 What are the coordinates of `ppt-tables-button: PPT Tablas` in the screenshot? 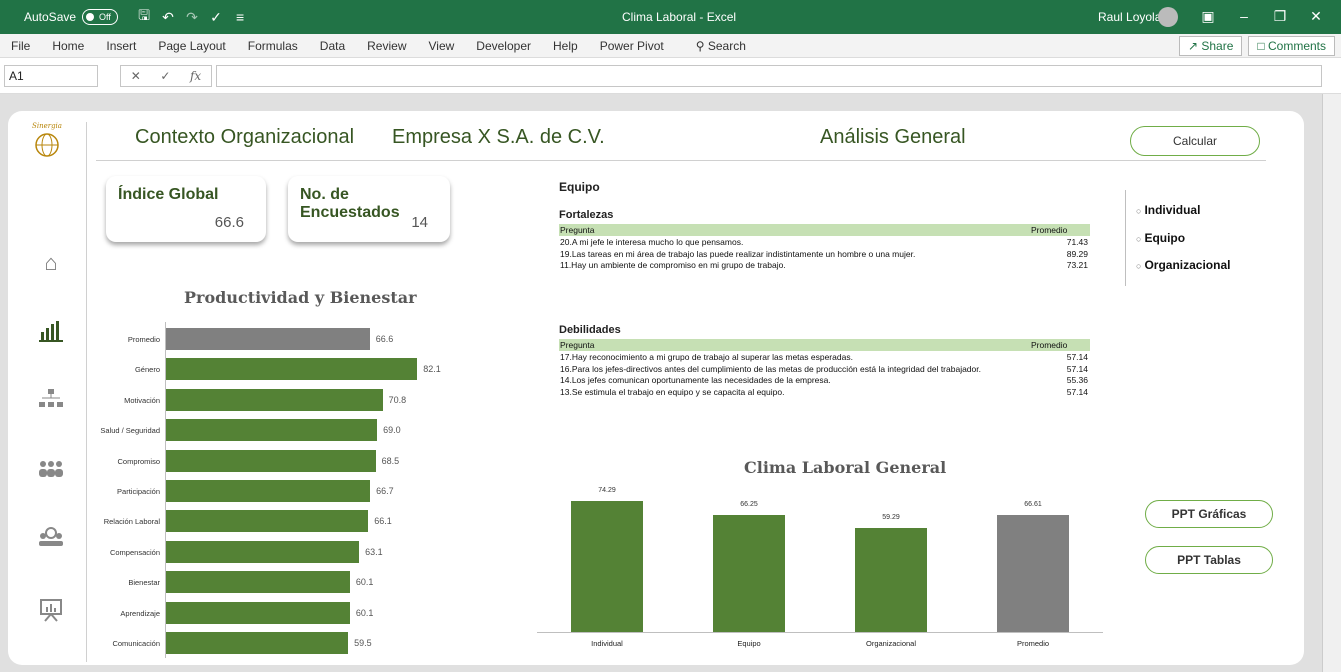 It's located at (1209, 560).